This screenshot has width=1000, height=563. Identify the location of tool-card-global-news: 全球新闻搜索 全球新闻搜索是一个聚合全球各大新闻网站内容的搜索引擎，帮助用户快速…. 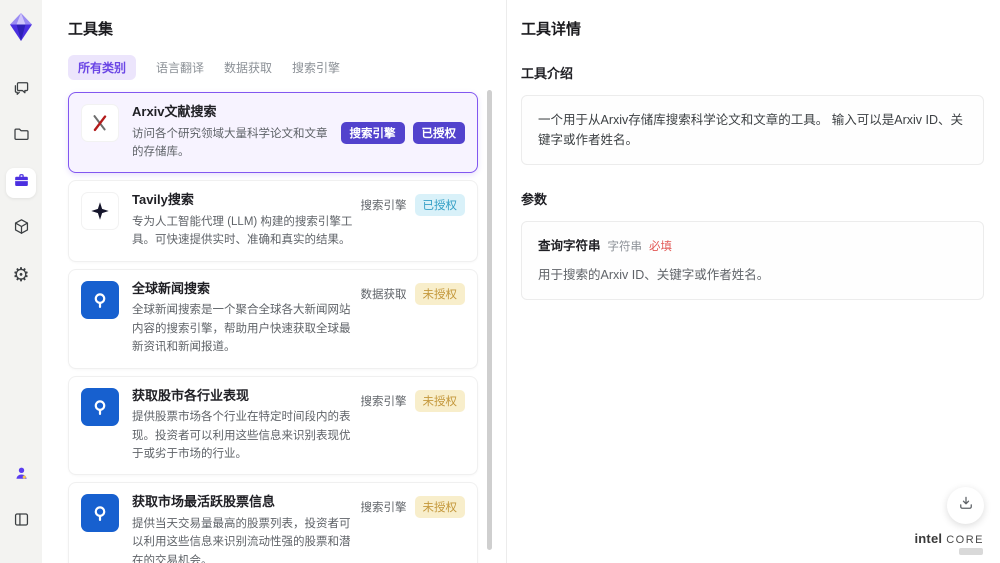
(273, 318).